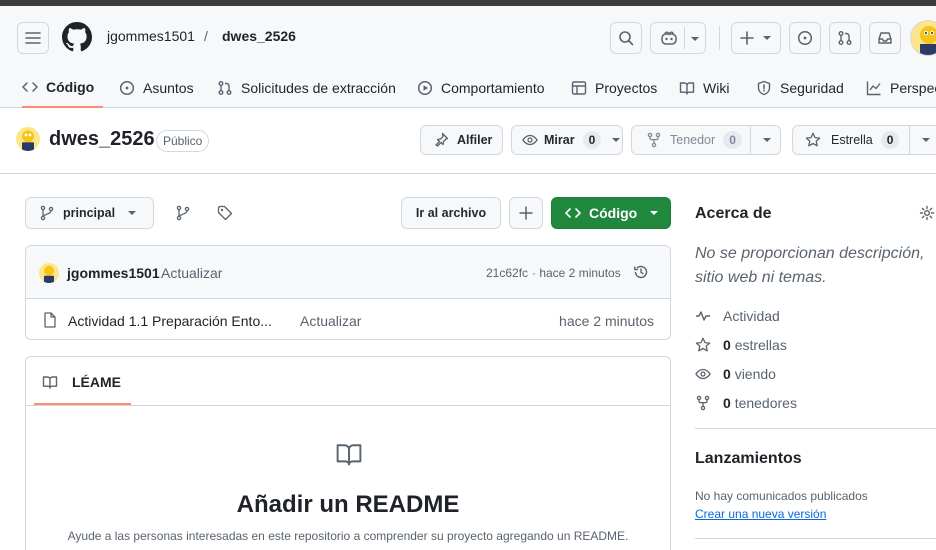 Image resolution: width=936 pixels, height=550 pixels. I want to click on branch-label: principal, so click(89, 213).